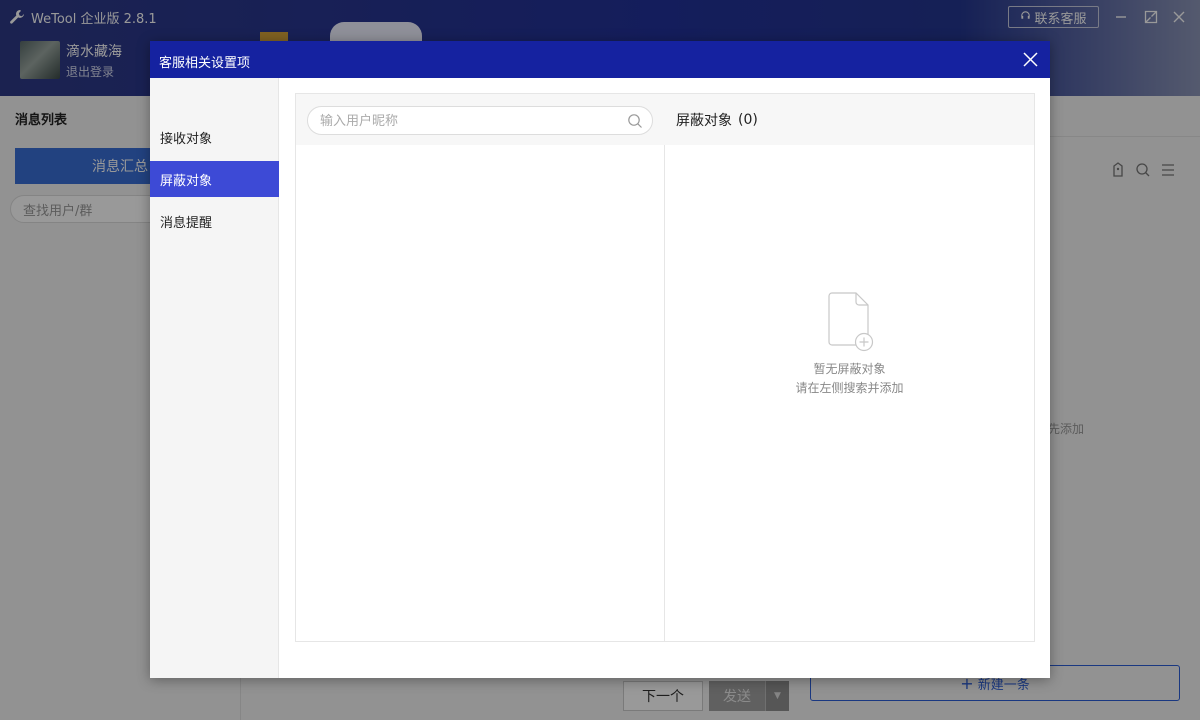  I want to click on settings-nav: 接收对象 屏蔽对象 消息提醒, so click(214, 378).